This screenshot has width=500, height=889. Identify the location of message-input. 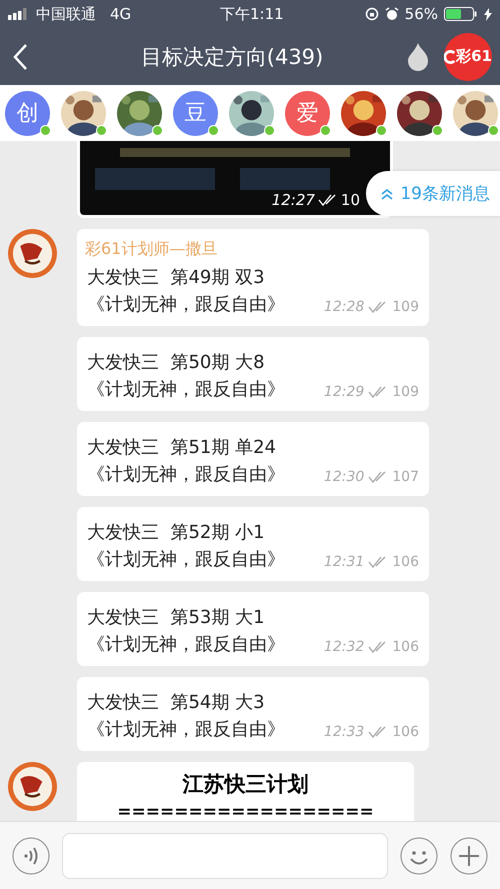
(225, 855).